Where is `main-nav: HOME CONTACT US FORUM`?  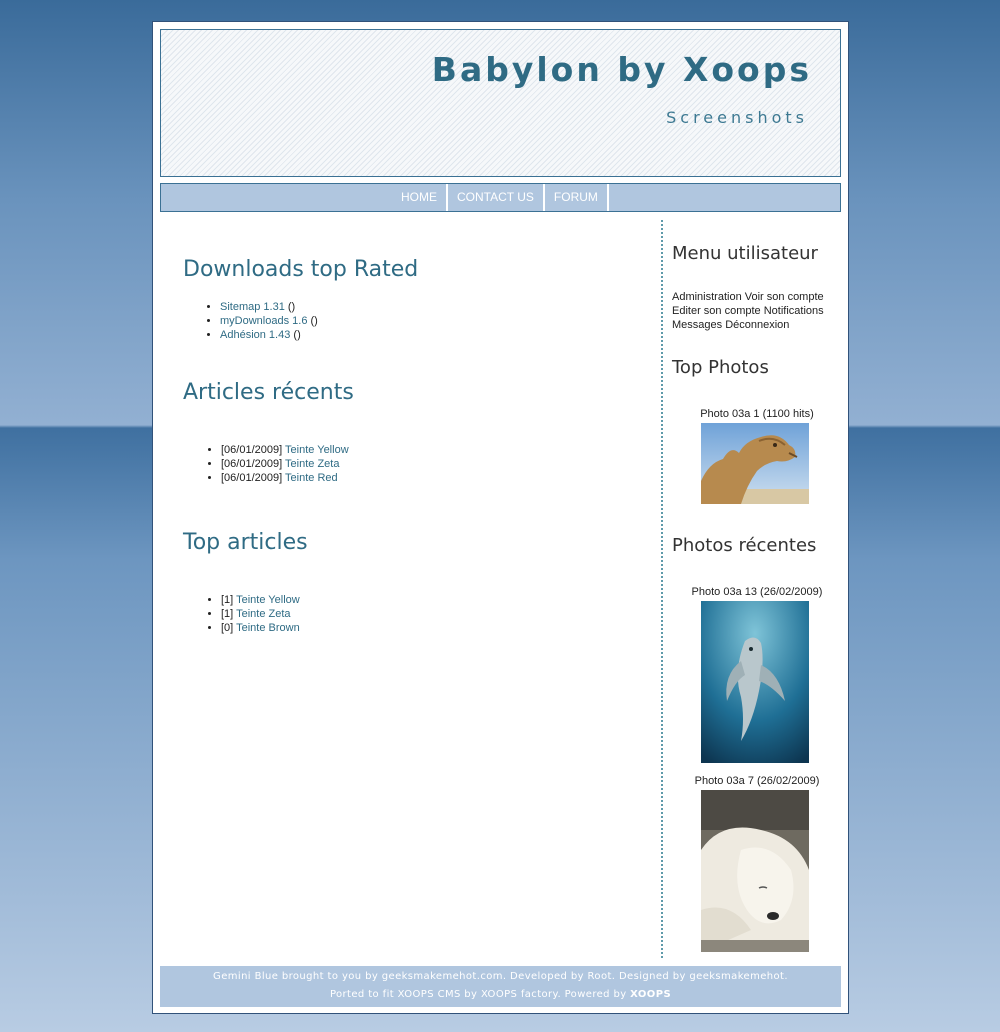 main-nav: HOME CONTACT US FORUM is located at coordinates (500, 197).